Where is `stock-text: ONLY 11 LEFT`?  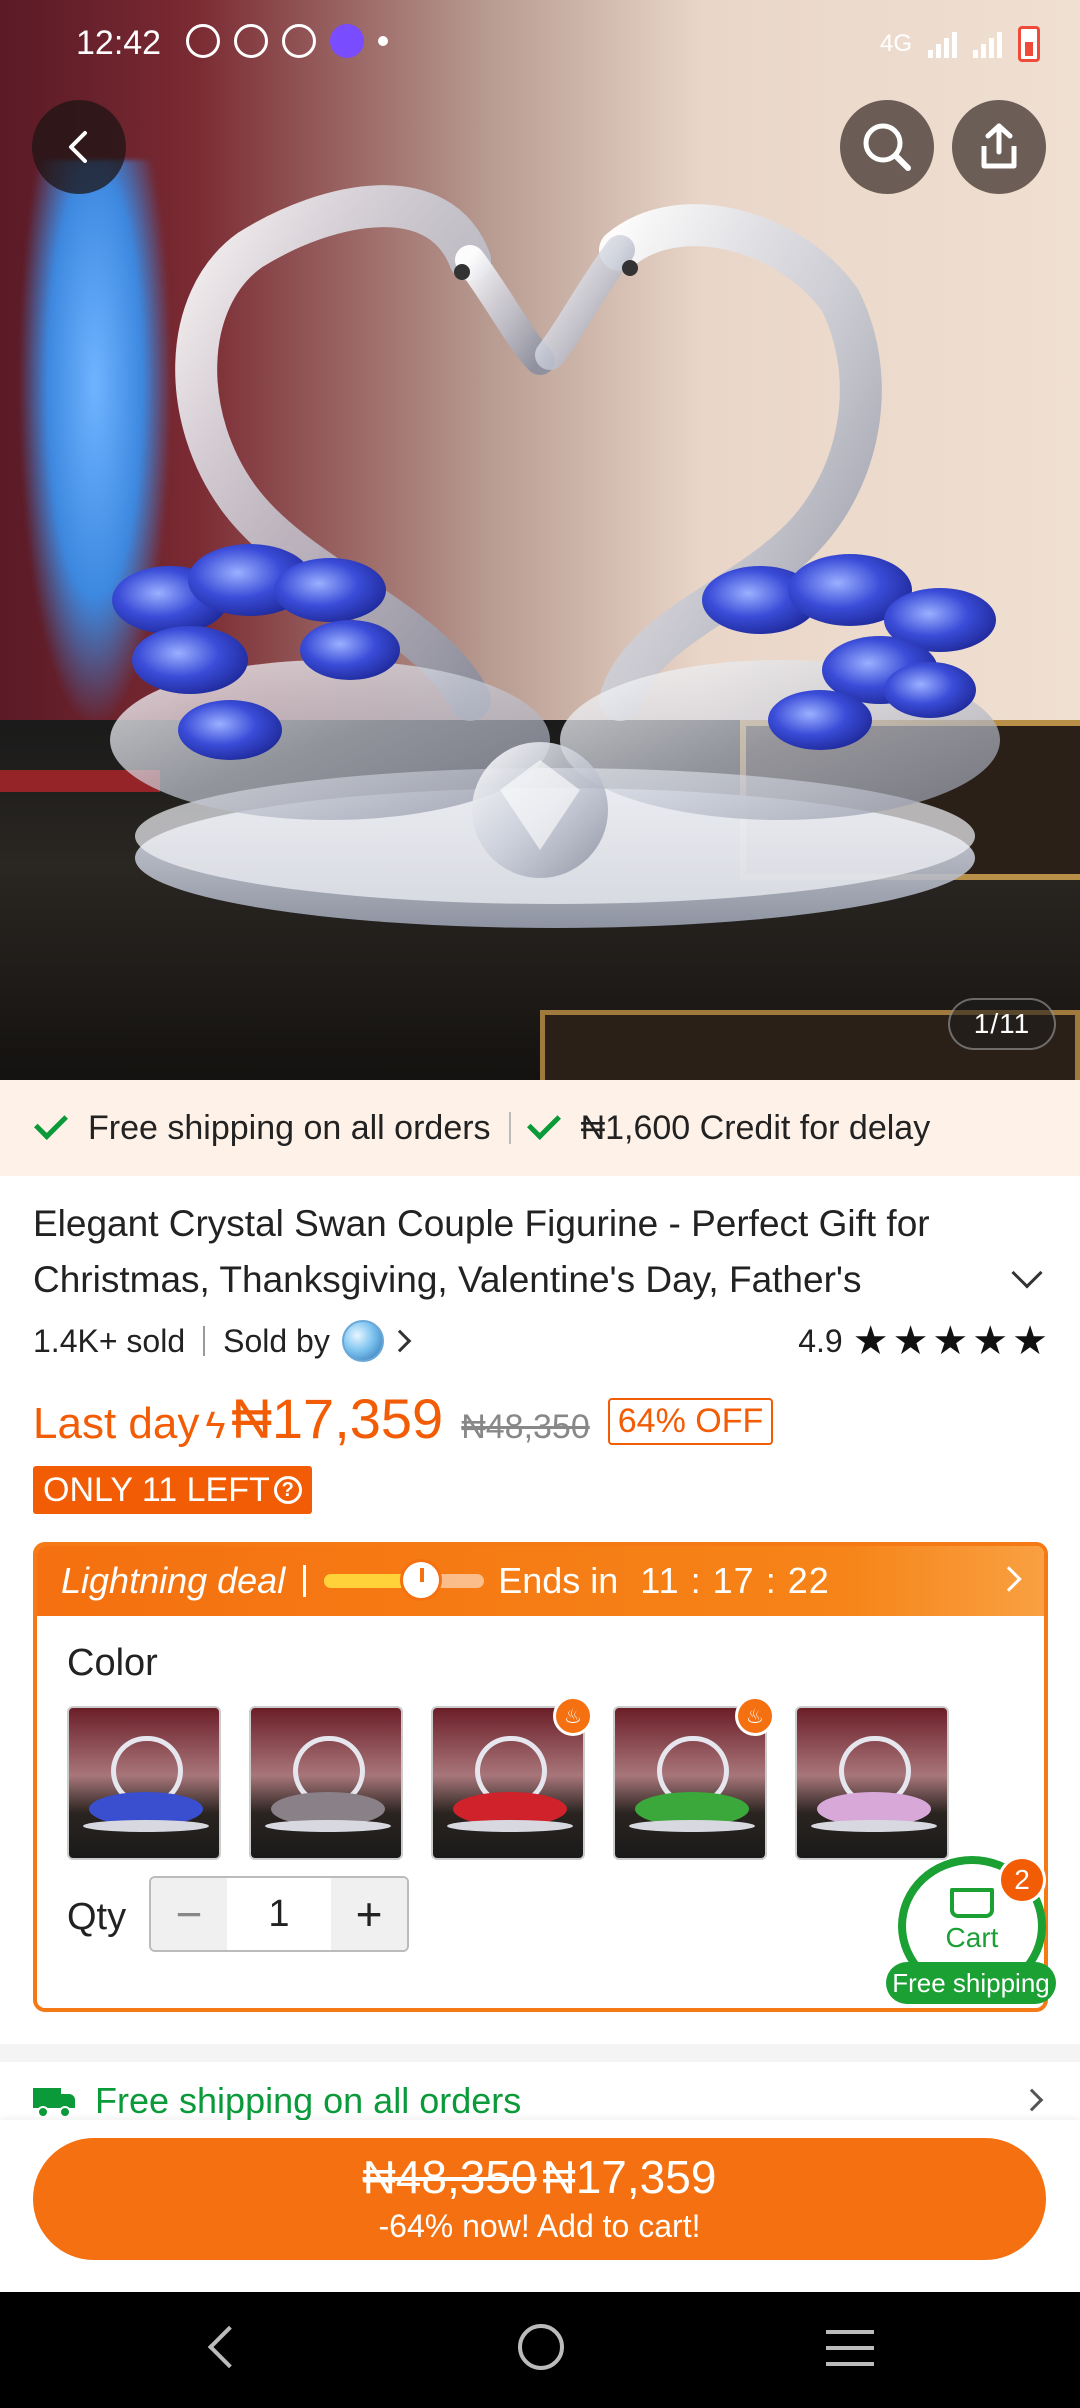 stock-text: ONLY 11 LEFT is located at coordinates (156, 1489).